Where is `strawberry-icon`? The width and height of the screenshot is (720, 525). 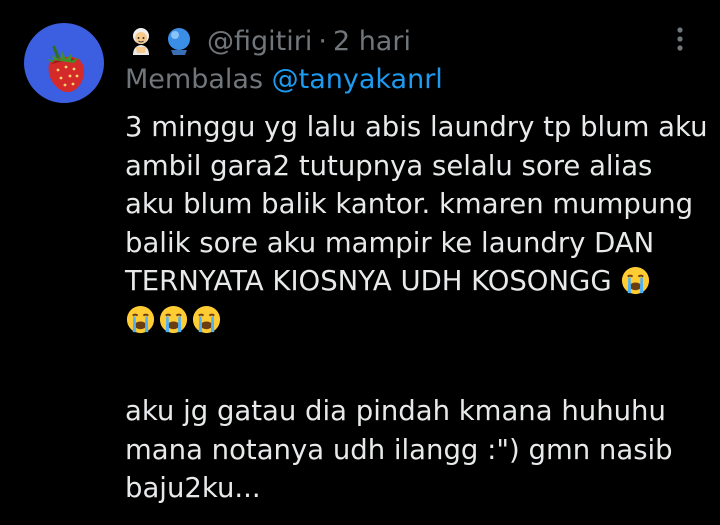 strawberry-icon is located at coordinates (65, 68).